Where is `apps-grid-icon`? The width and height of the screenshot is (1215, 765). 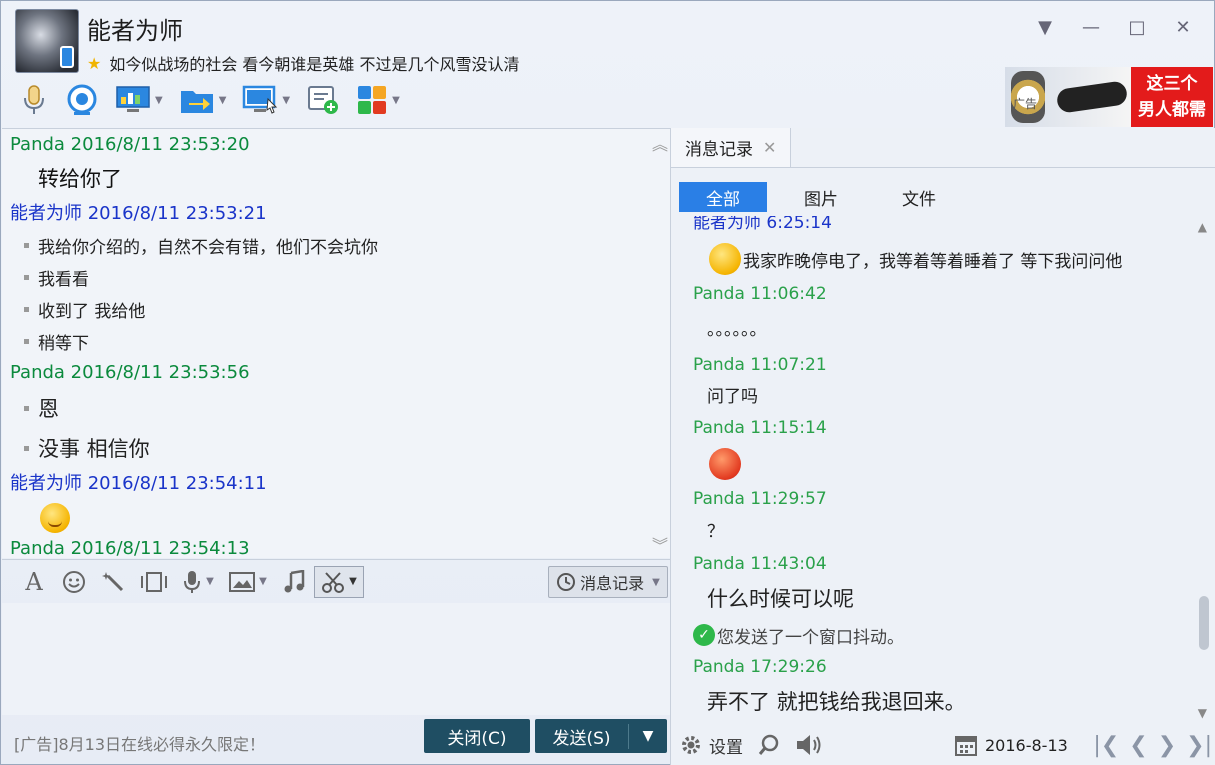
apps-grid-icon is located at coordinates (372, 100).